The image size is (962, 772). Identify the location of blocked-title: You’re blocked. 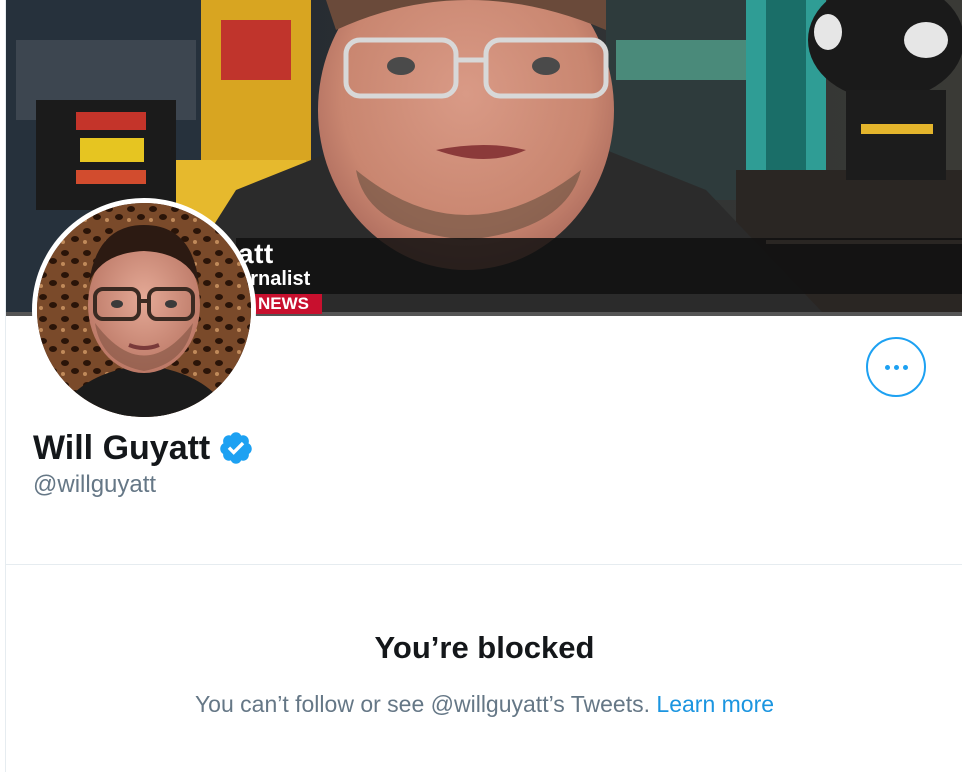
(484, 647).